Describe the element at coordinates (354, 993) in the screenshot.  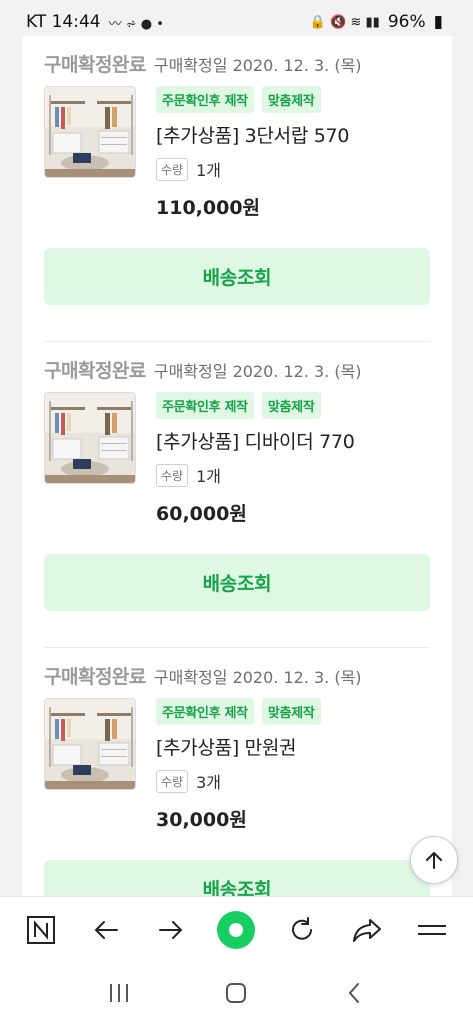
I see `back-icon` at that location.